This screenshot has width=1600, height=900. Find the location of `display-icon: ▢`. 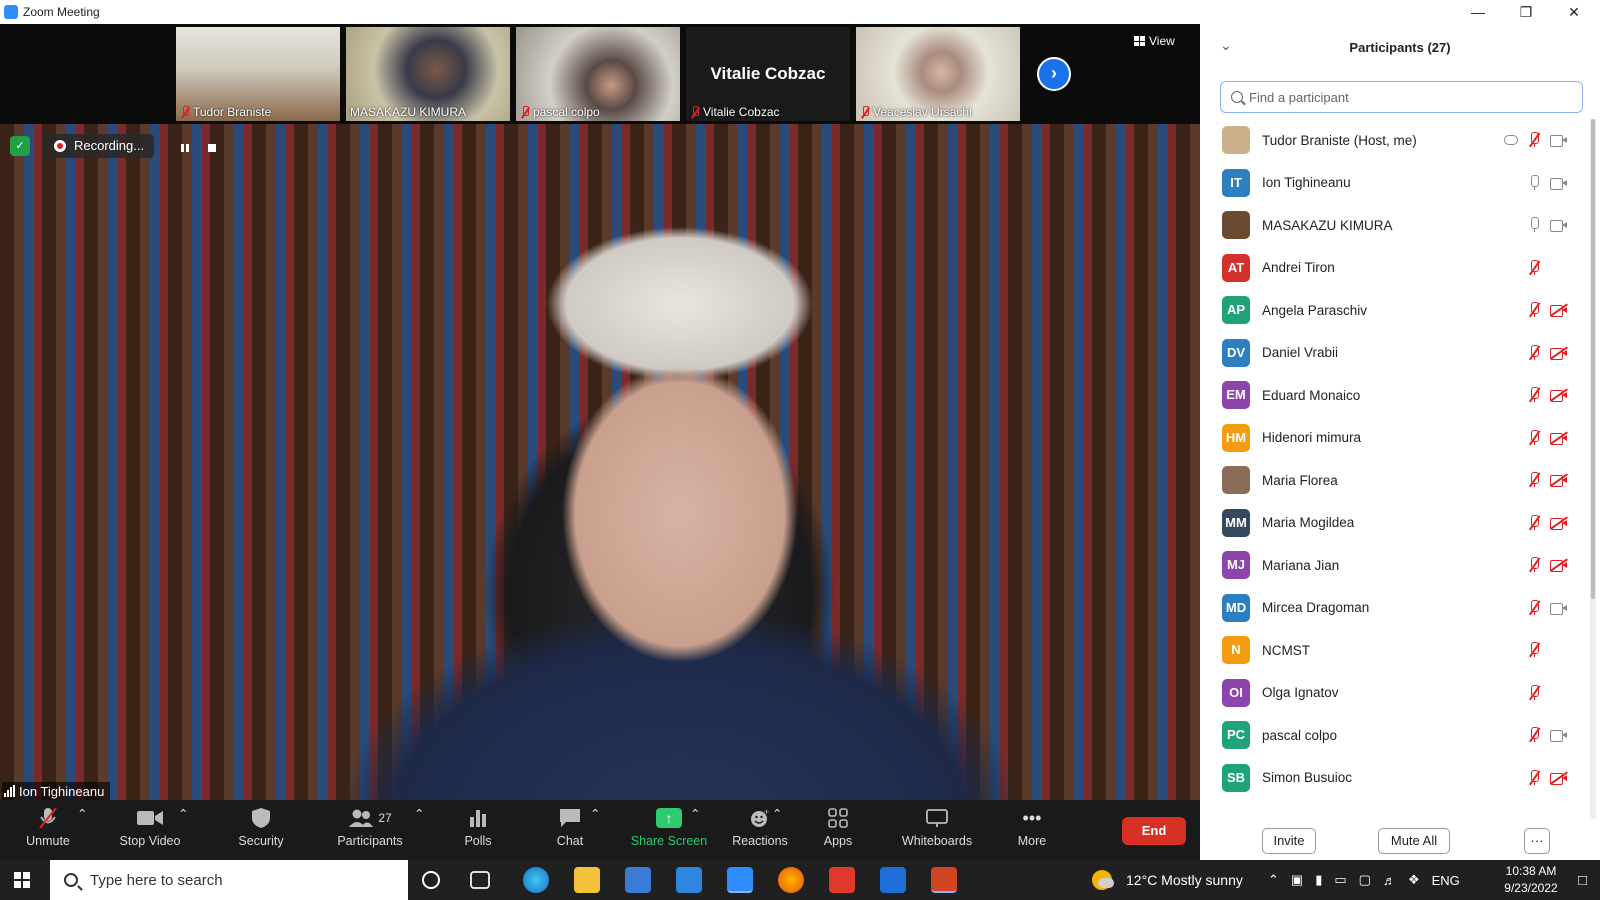

display-icon: ▢ is located at coordinates (1365, 880).